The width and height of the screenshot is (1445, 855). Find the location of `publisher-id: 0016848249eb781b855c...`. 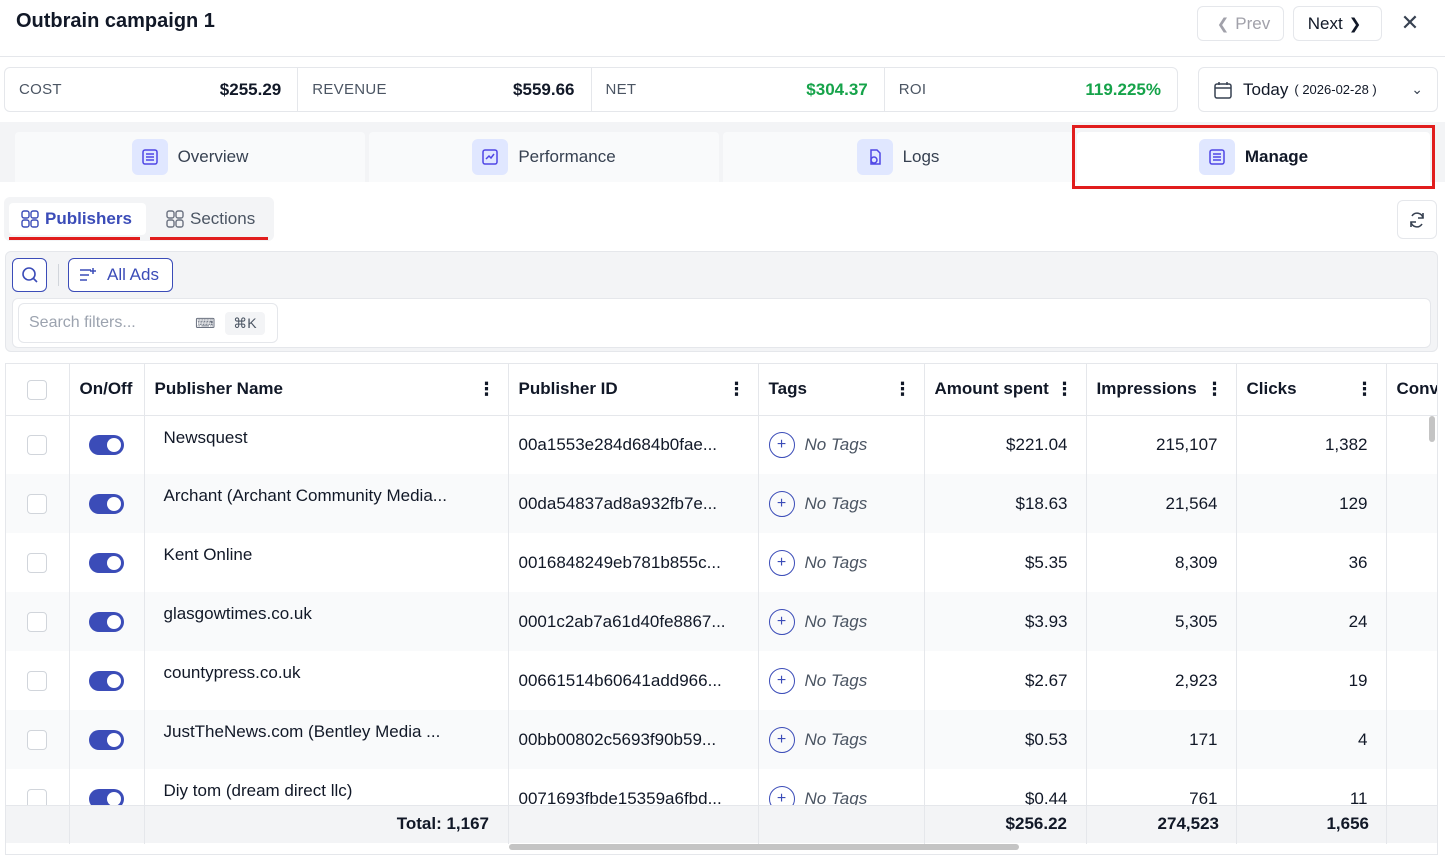

publisher-id: 0016848249eb781b855c... is located at coordinates (633, 562).